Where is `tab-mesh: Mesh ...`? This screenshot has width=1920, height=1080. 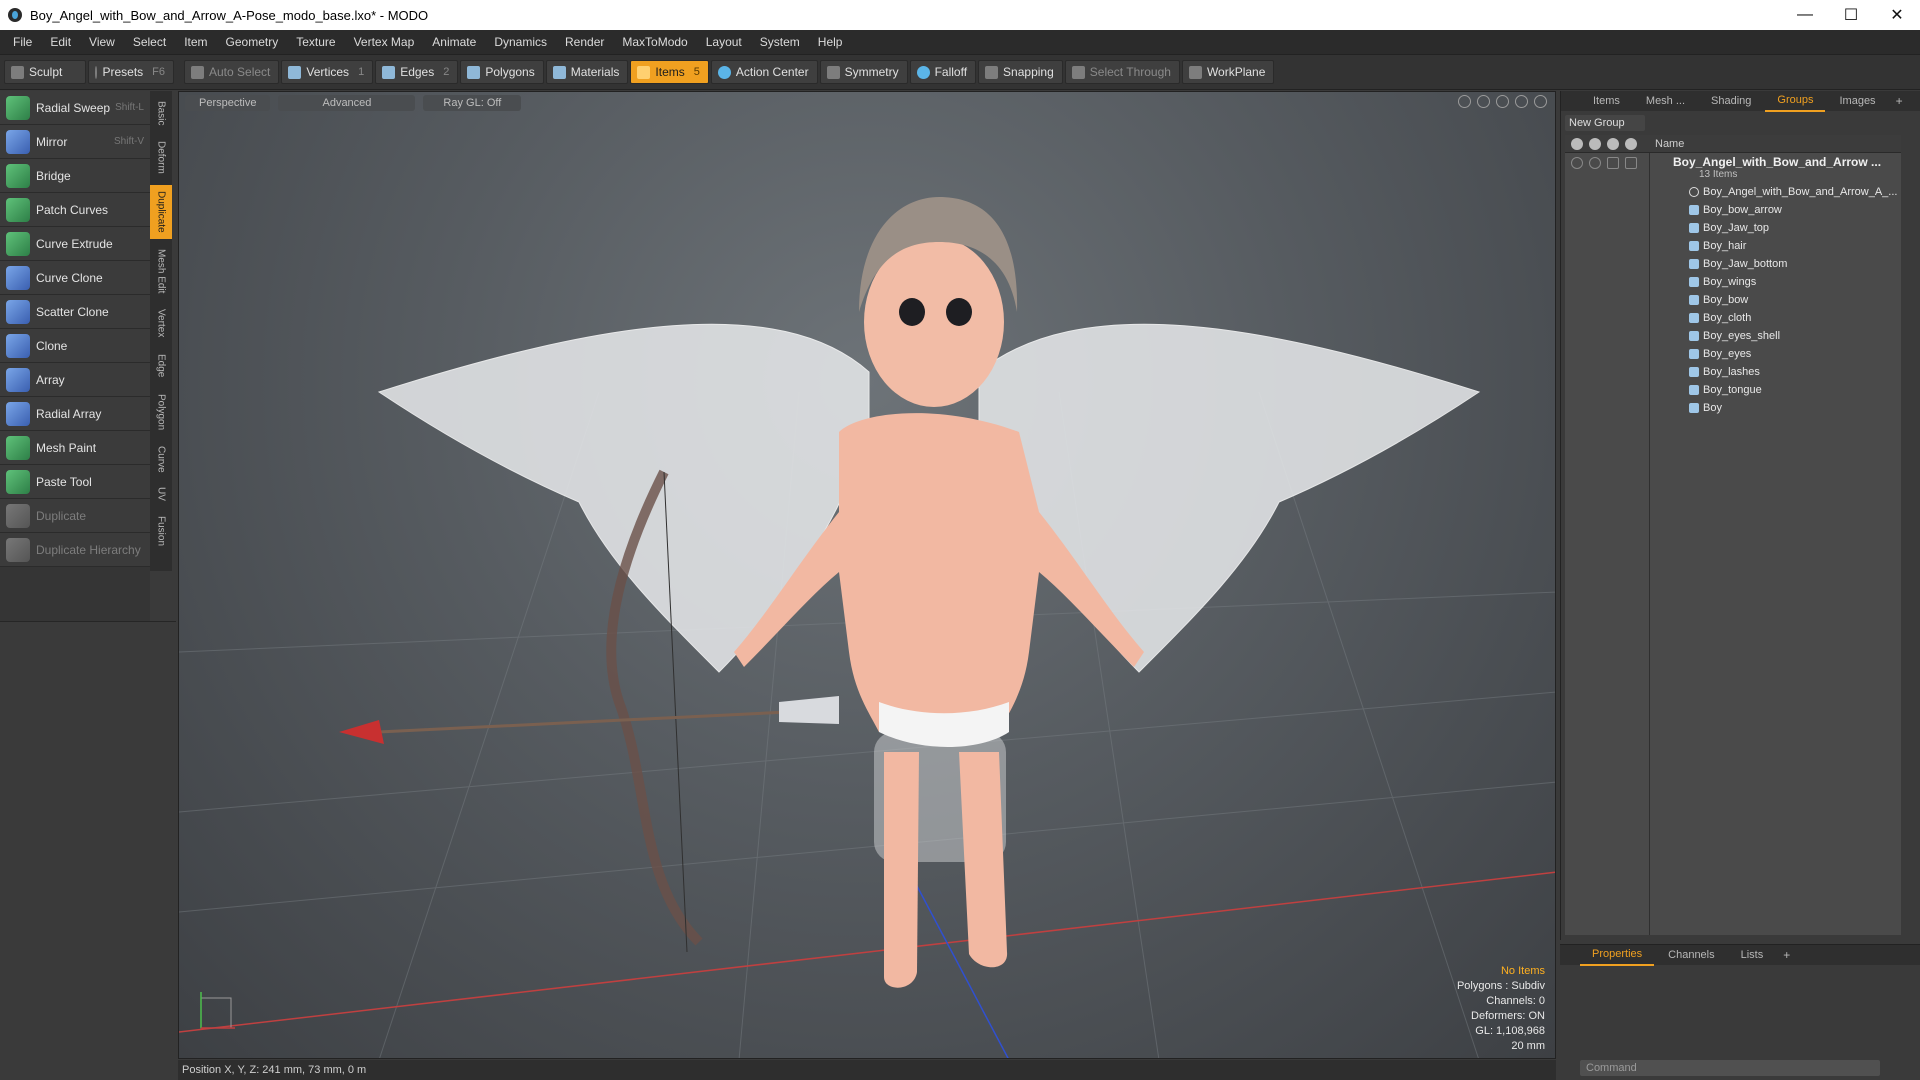 tab-mesh: Mesh ... is located at coordinates (1665, 101).